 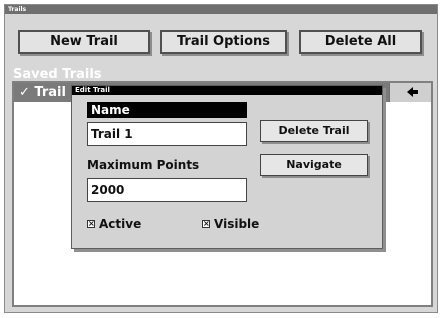 I want to click on trail-options-button: Trail Options, so click(x=223, y=42).